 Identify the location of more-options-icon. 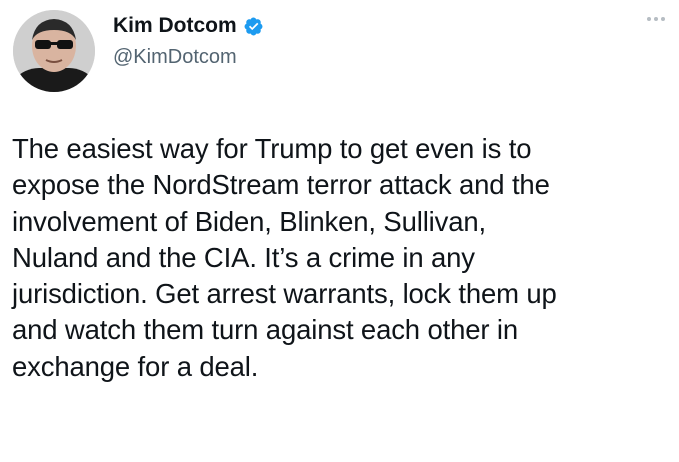
(657, 19).